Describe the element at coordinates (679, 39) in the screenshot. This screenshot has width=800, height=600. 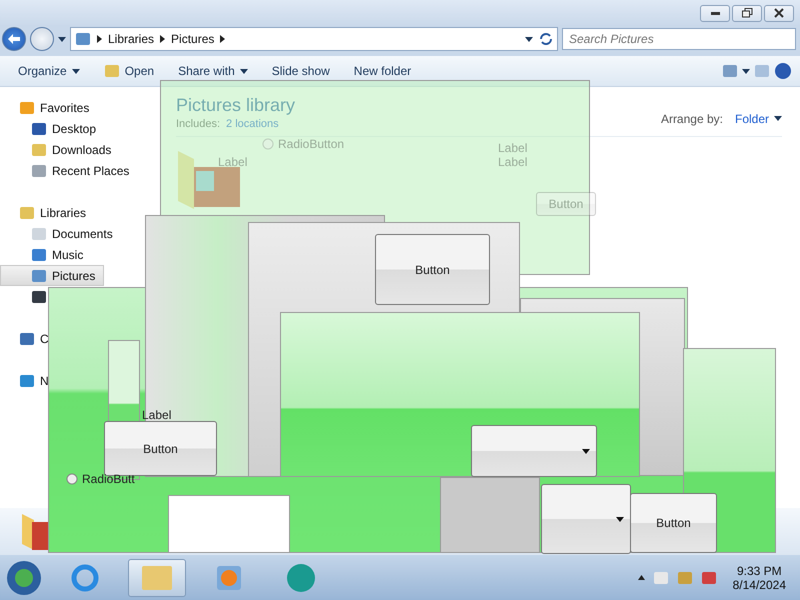
I see `search-field: Search Pictures` at that location.